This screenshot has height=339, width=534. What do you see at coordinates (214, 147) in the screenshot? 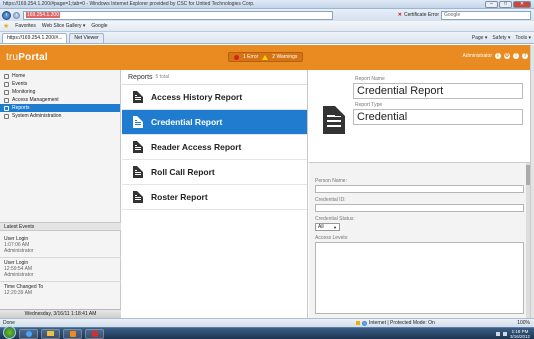
I see `report-item-reader-access: Reader Access Report` at bounding box center [214, 147].